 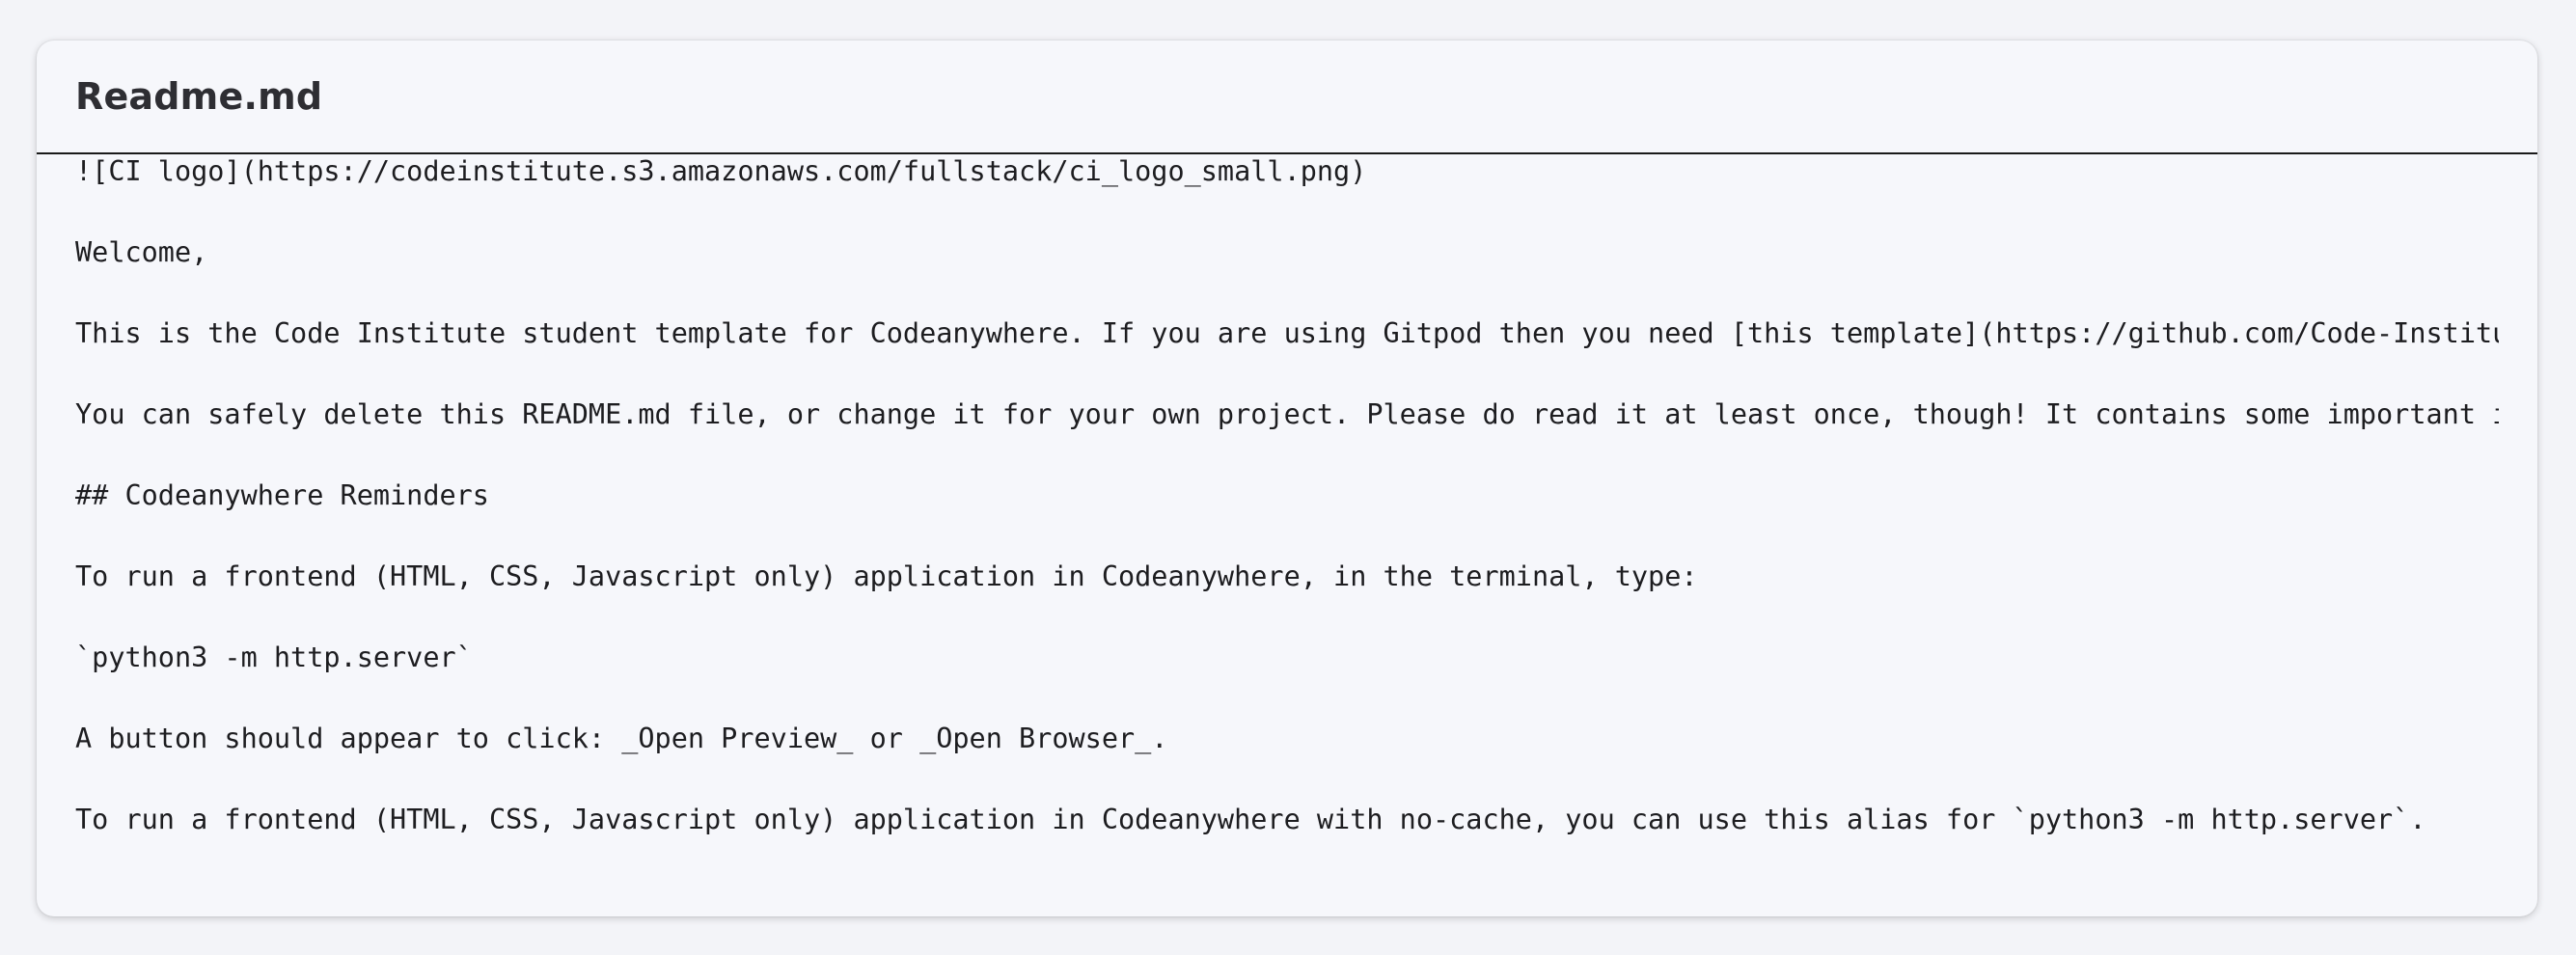 What do you see at coordinates (274, 657) in the screenshot?
I see `readme-line-command: `python3 -m http.server`` at bounding box center [274, 657].